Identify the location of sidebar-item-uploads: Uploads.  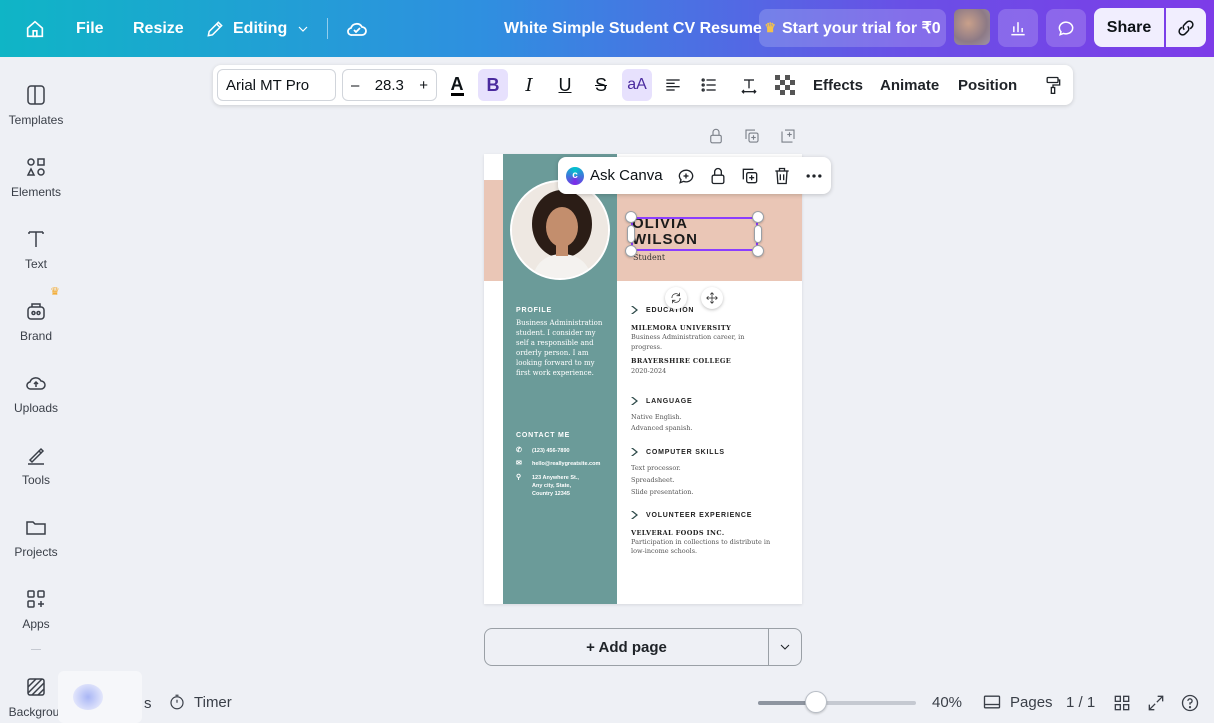
(36, 391).